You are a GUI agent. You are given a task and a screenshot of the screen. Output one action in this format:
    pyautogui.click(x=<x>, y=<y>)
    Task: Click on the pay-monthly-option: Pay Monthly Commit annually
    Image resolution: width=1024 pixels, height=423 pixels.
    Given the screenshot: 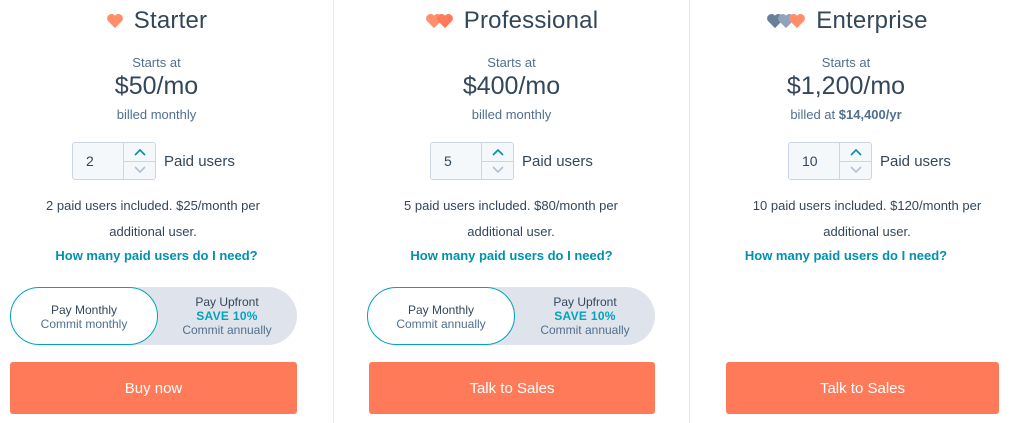 What is the action you would take?
    pyautogui.click(x=441, y=316)
    